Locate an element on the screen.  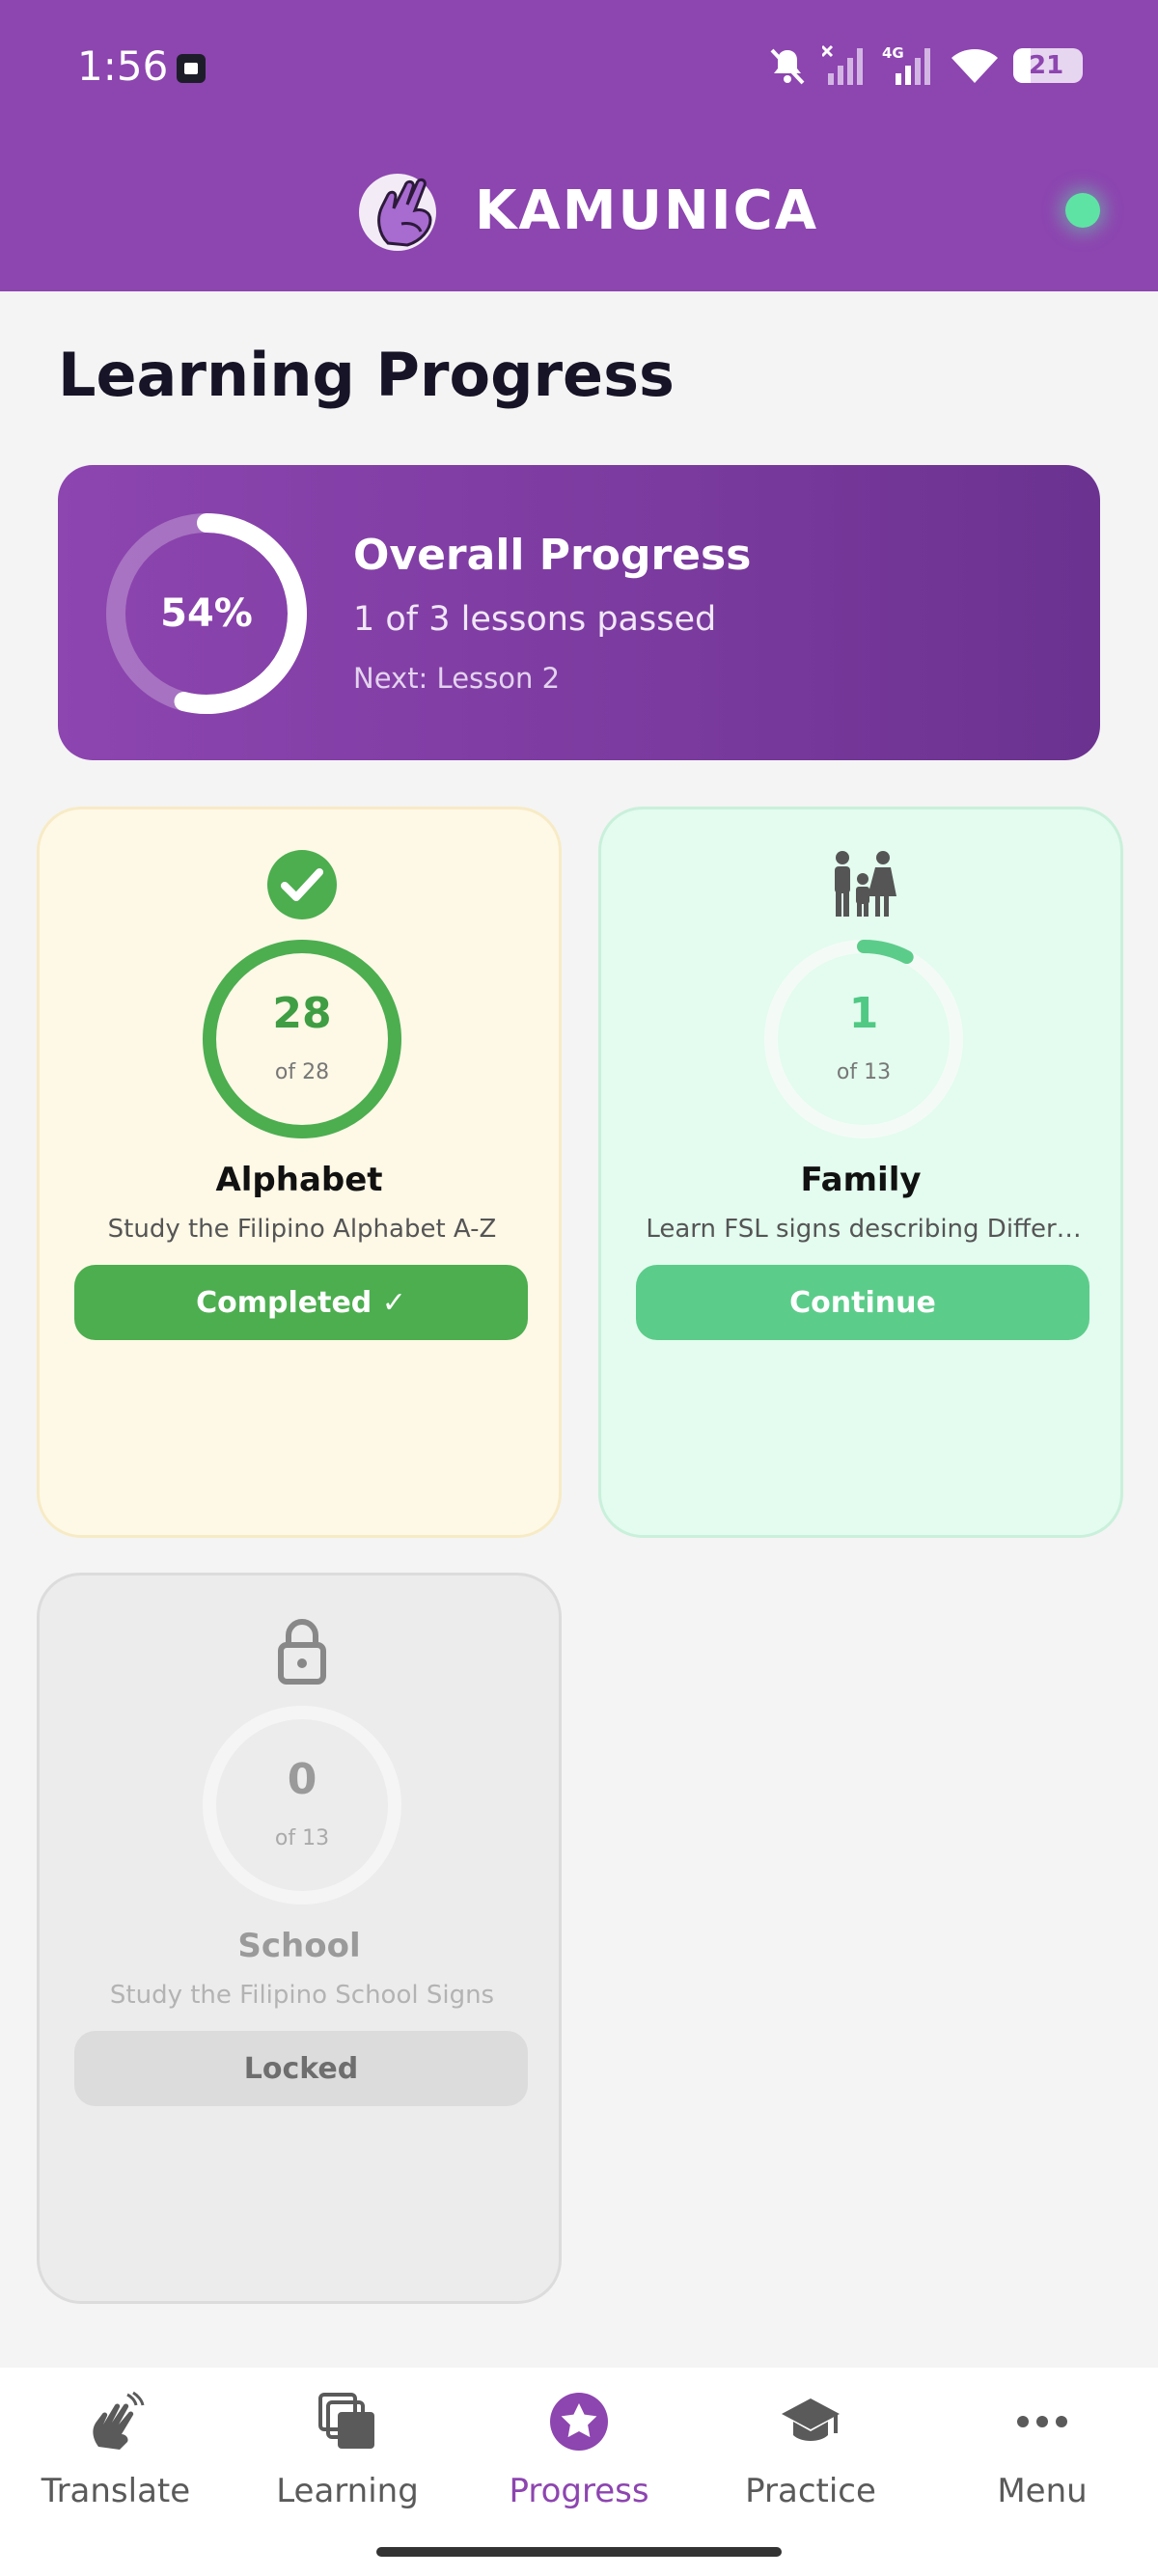
app-logo is located at coordinates (403, 210).